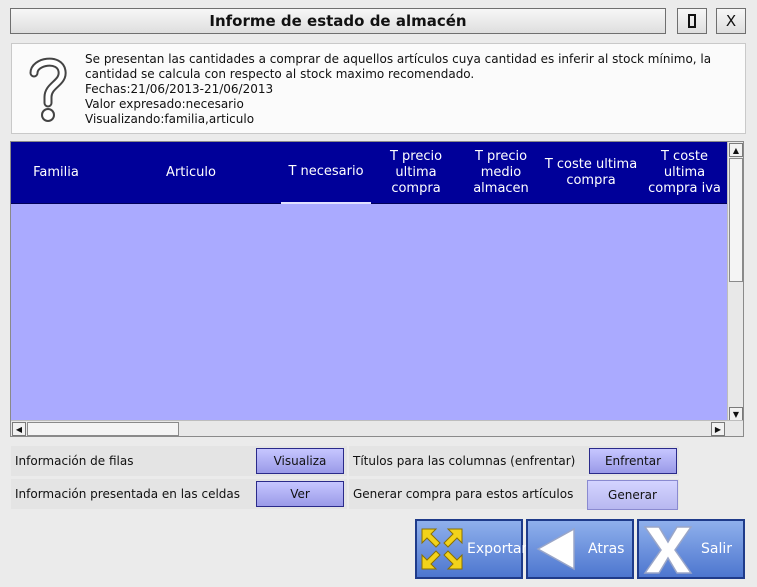  I want to click on column-header-t-precio-medio-almacen: T precio medio almacen, so click(501, 173).